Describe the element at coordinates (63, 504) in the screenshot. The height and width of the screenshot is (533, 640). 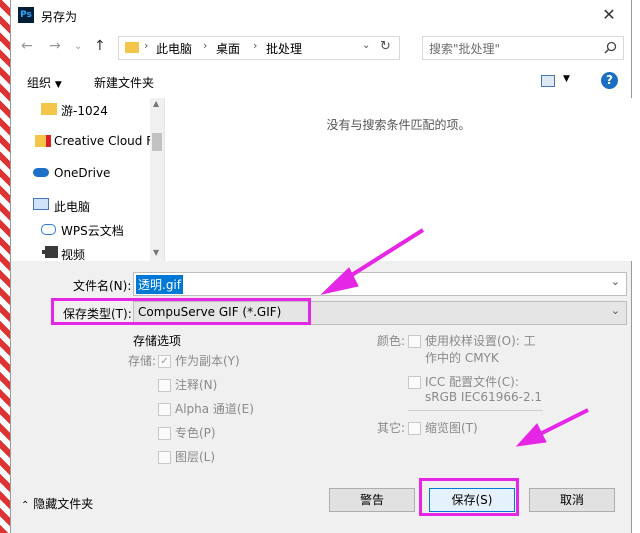
I see `hide-folders-label: 隐藏文件夹` at that location.